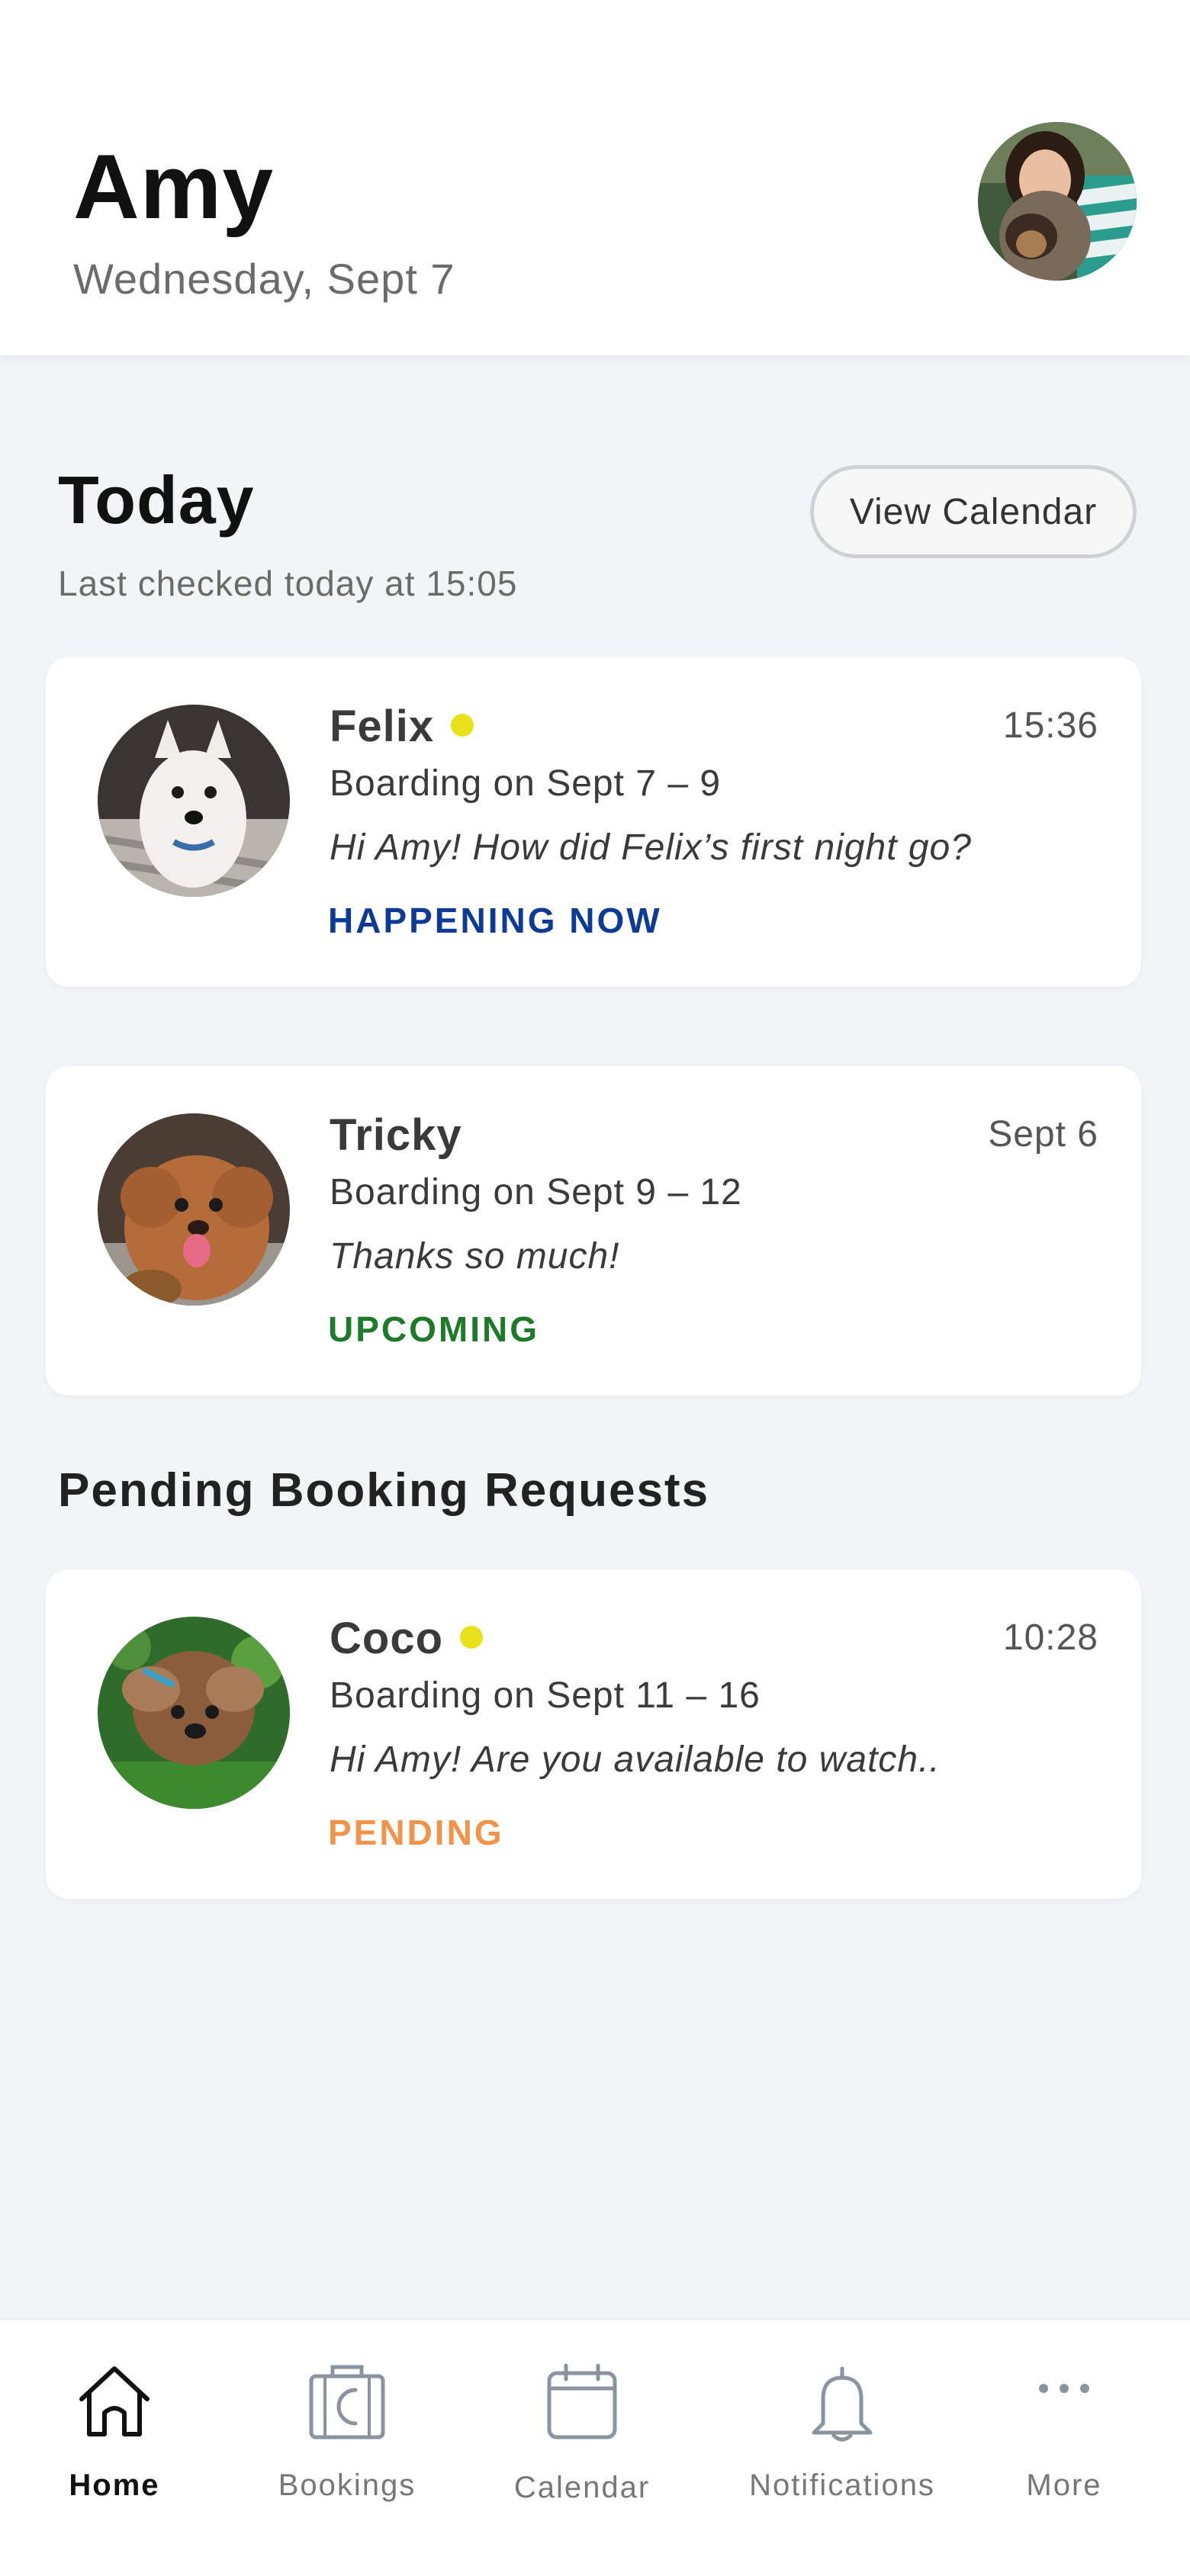 This screenshot has width=1190, height=2576. I want to click on bell-icon, so click(842, 2404).